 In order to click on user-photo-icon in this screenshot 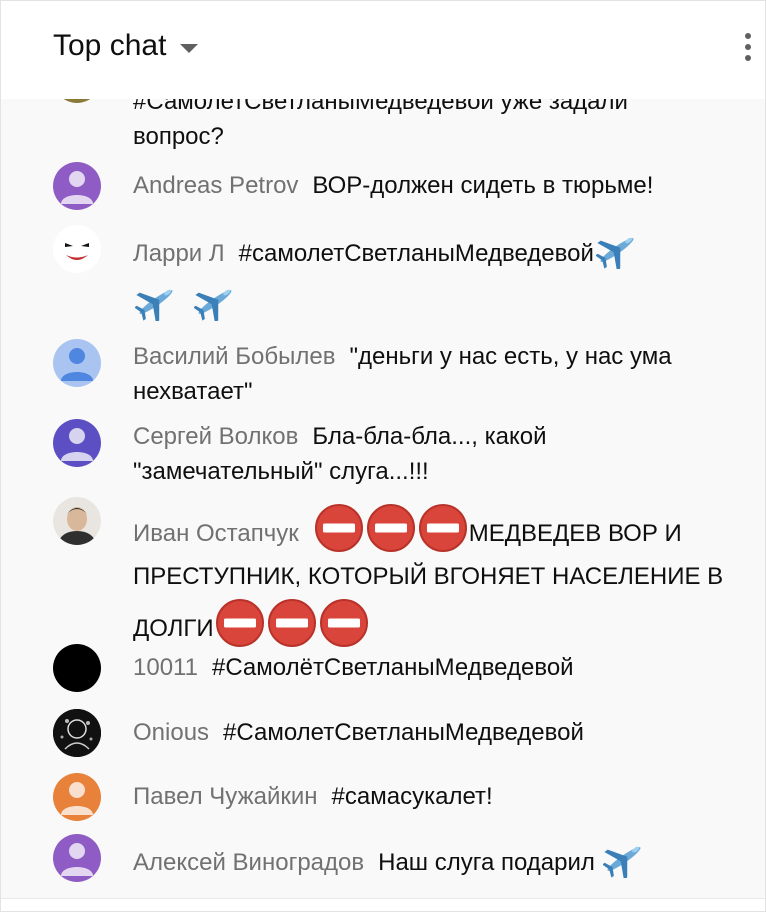, I will do `click(77, 521)`.